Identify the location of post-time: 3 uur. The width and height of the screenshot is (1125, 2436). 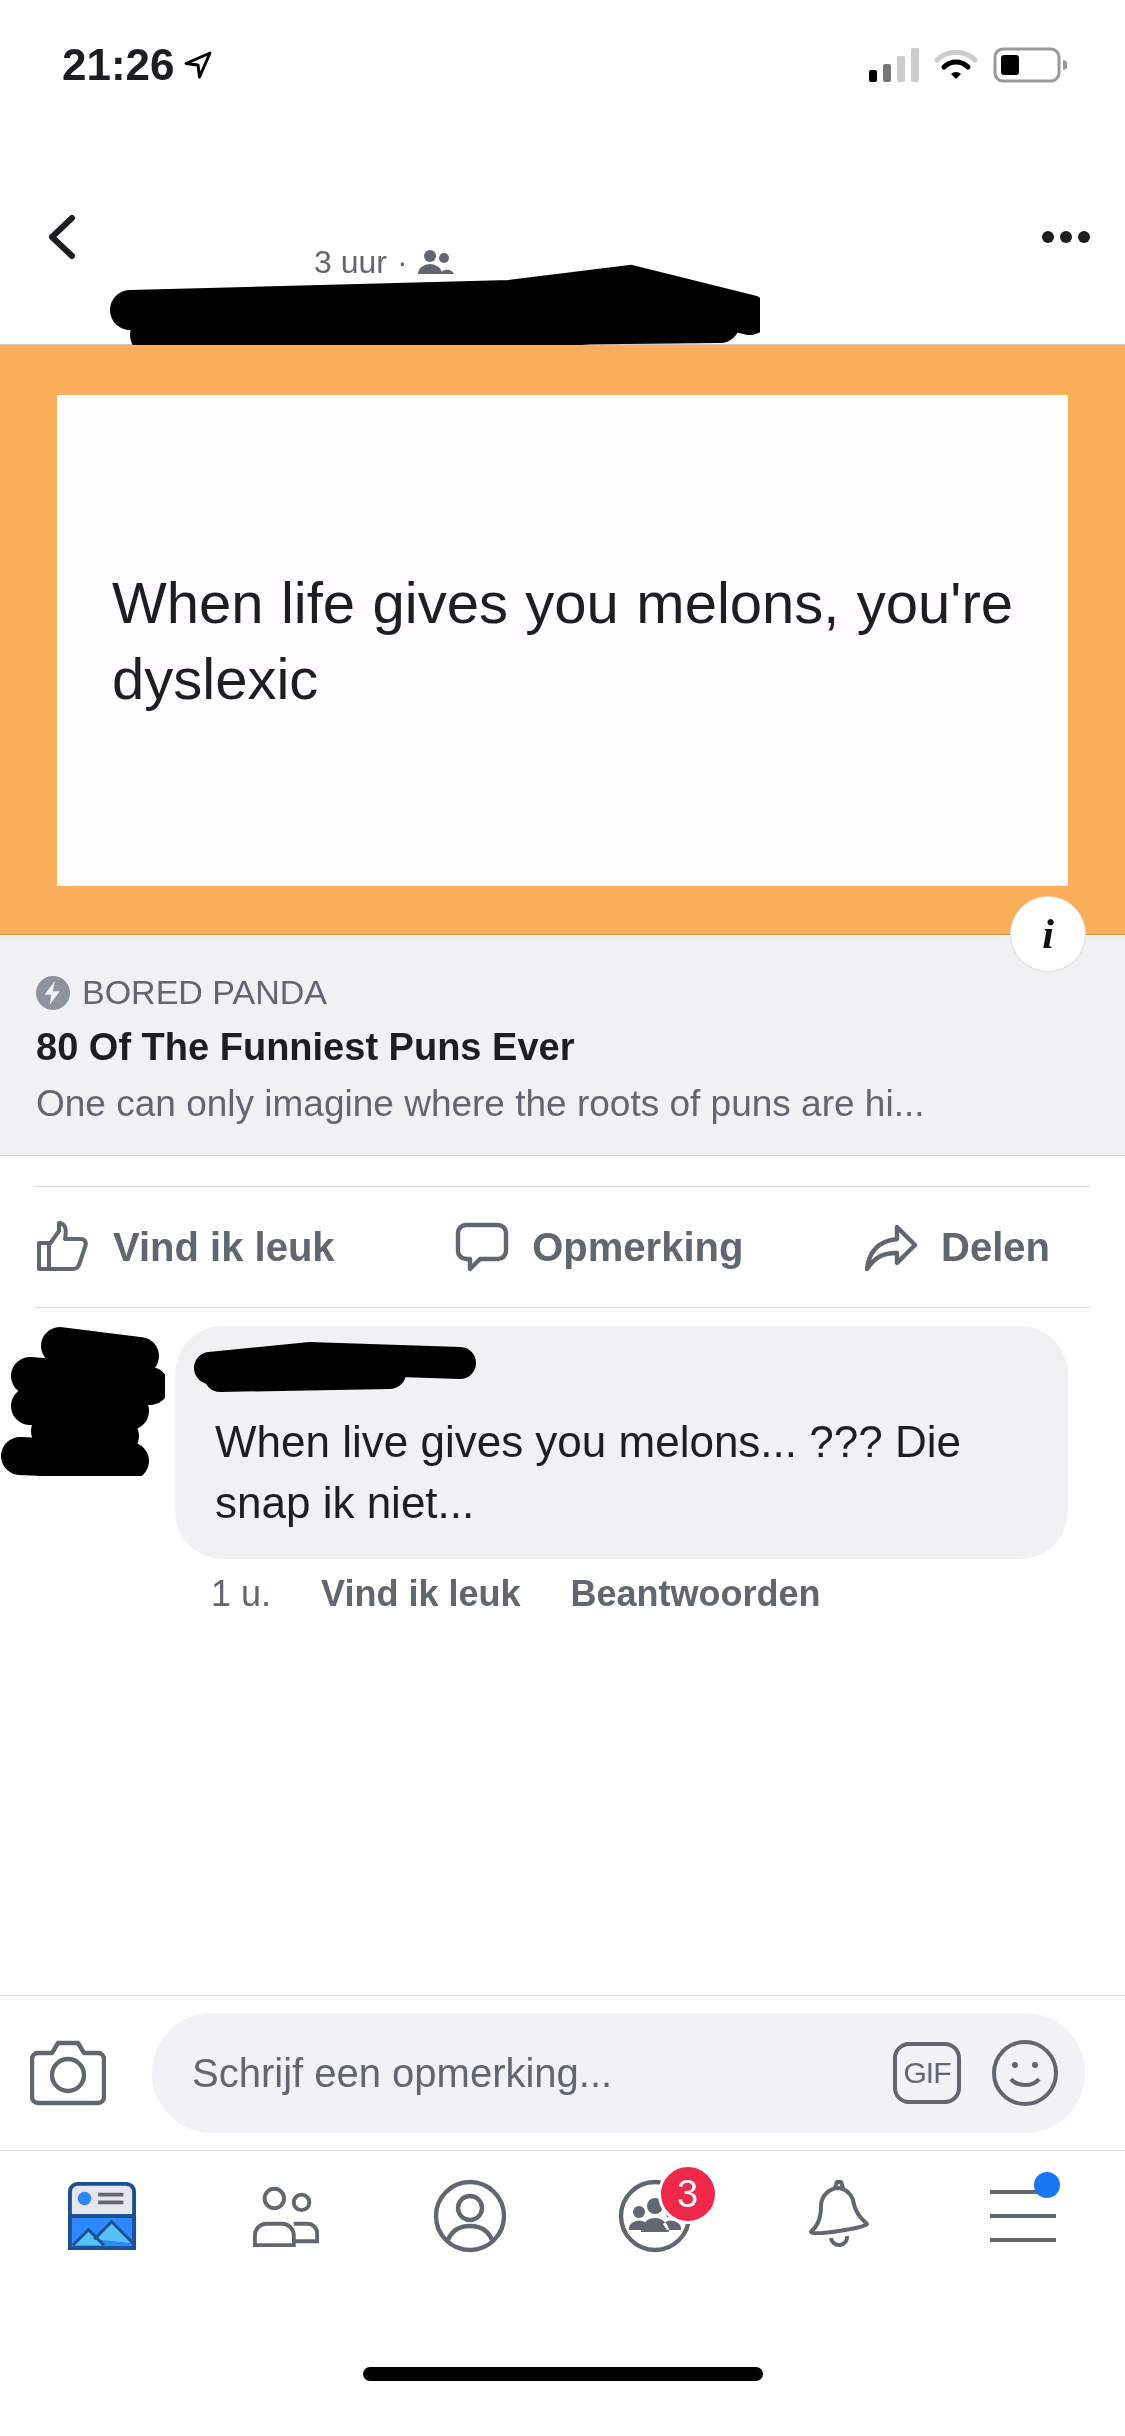
(350, 262).